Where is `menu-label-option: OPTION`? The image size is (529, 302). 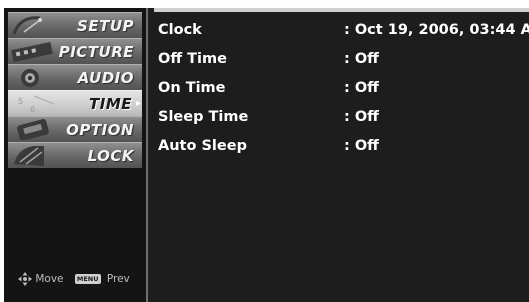 menu-label-option: OPTION is located at coordinates (100, 130).